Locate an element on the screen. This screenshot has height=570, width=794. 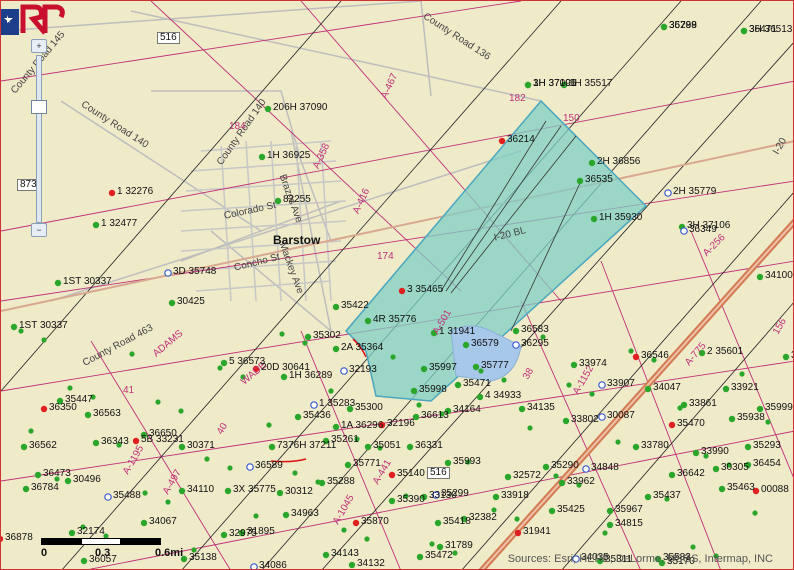
well-label: 35425 is located at coordinates (571, 510).